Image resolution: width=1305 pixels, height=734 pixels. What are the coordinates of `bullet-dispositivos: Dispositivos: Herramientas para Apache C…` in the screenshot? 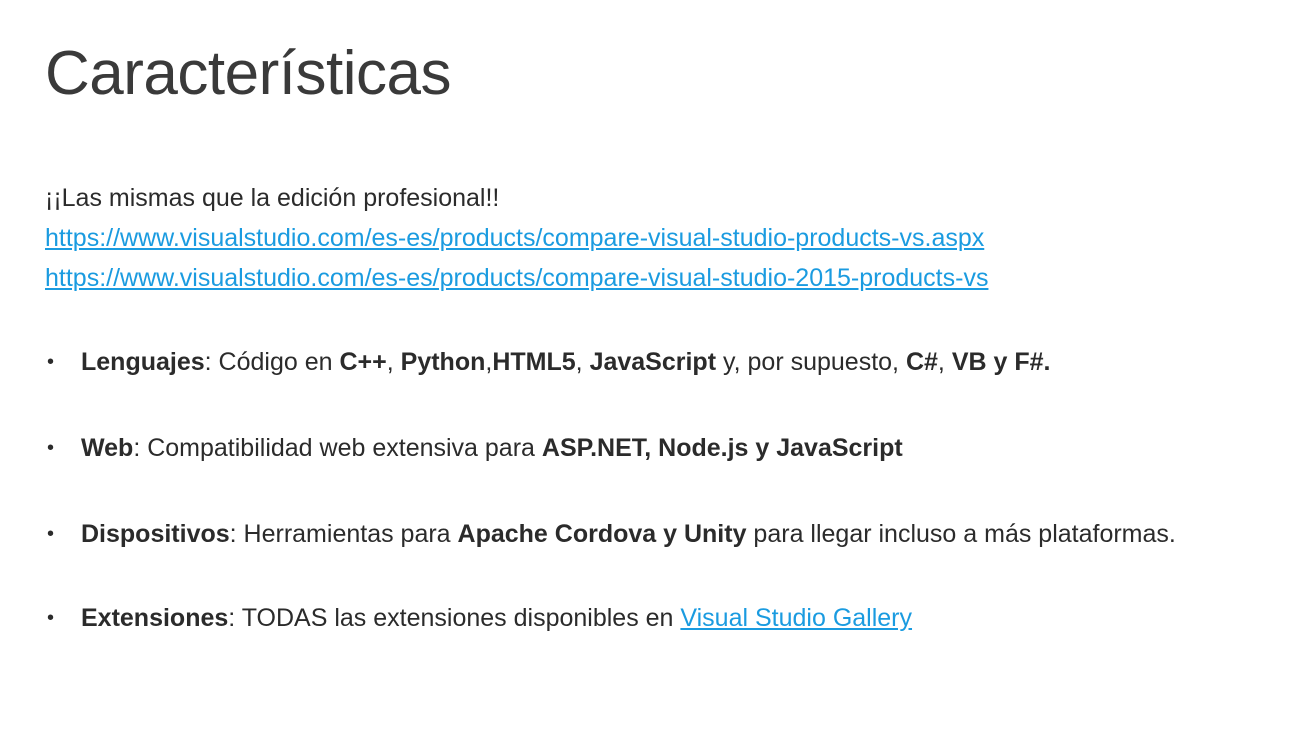 It's located at (652, 534).